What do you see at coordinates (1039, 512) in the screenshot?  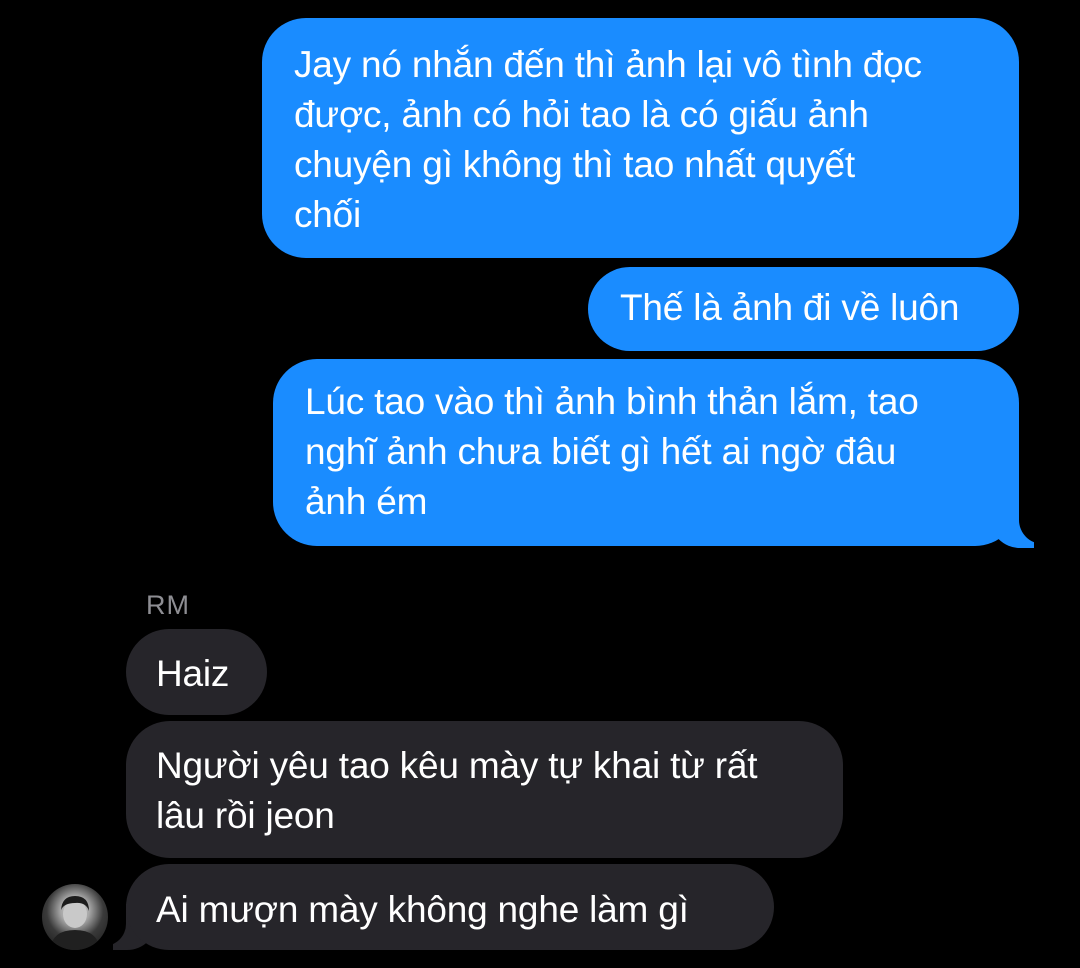 I see `bubble-tail-mask` at bounding box center [1039, 512].